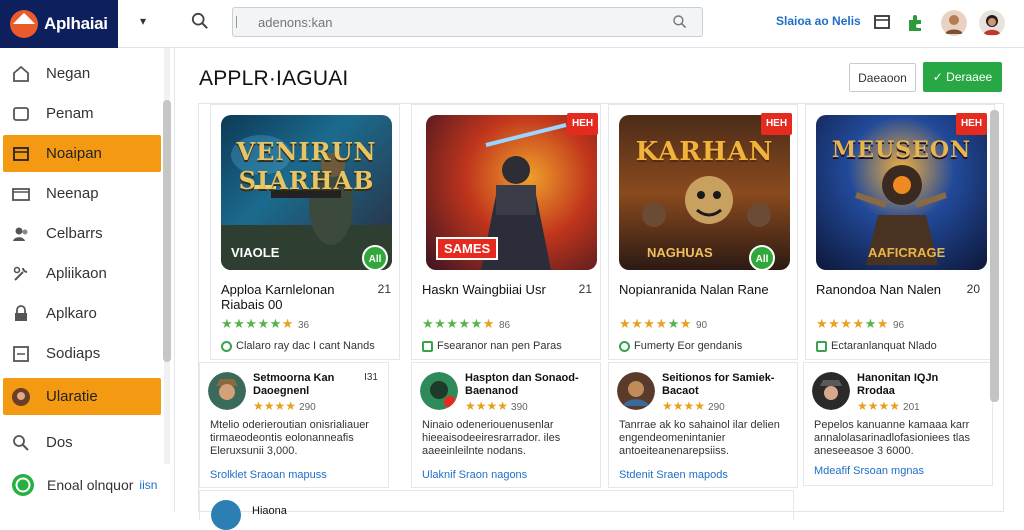 This screenshot has width=1024, height=530. I want to click on app-meta-text: Ectaranlanquat Nlado, so click(884, 346).